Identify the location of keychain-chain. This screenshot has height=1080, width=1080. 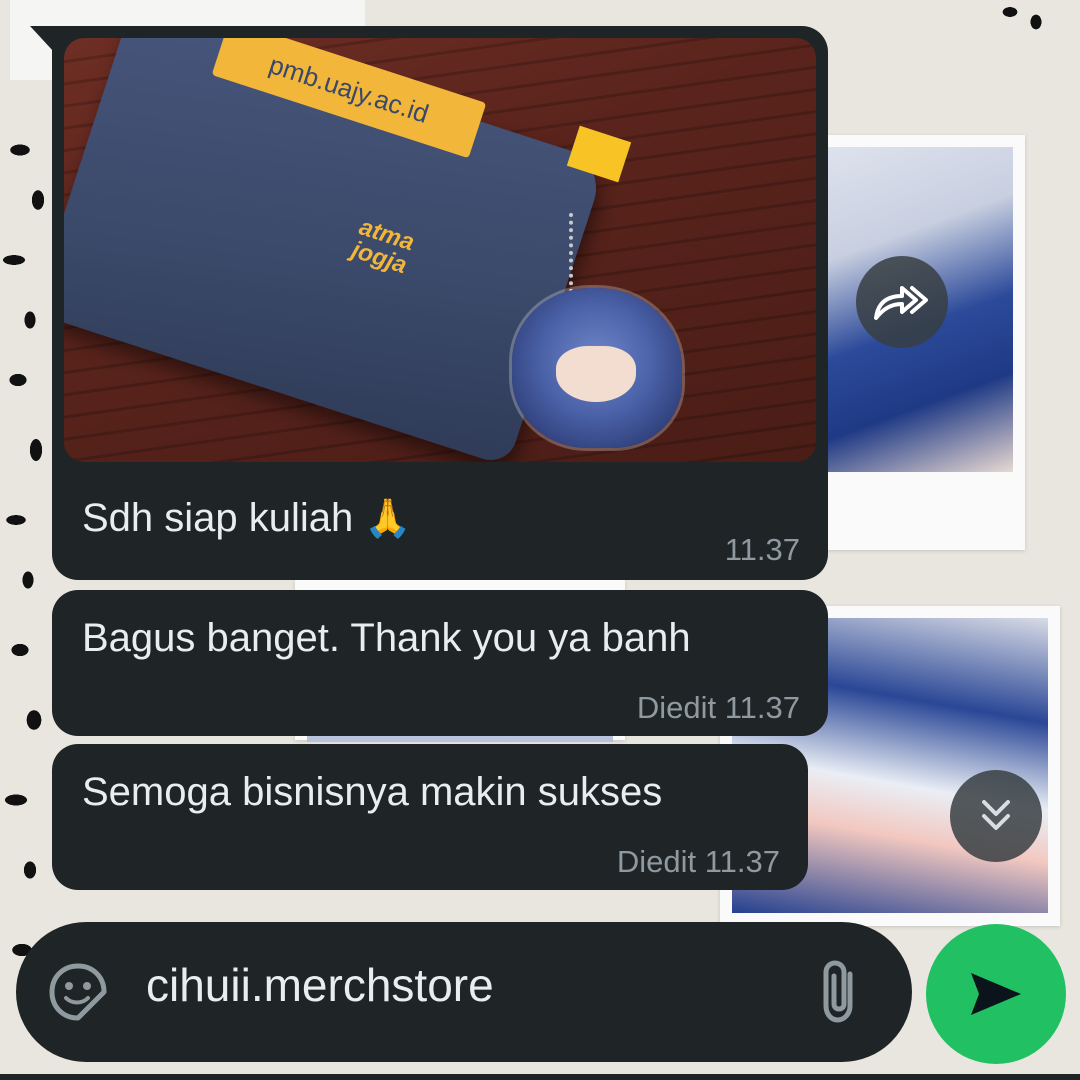
(582, 253).